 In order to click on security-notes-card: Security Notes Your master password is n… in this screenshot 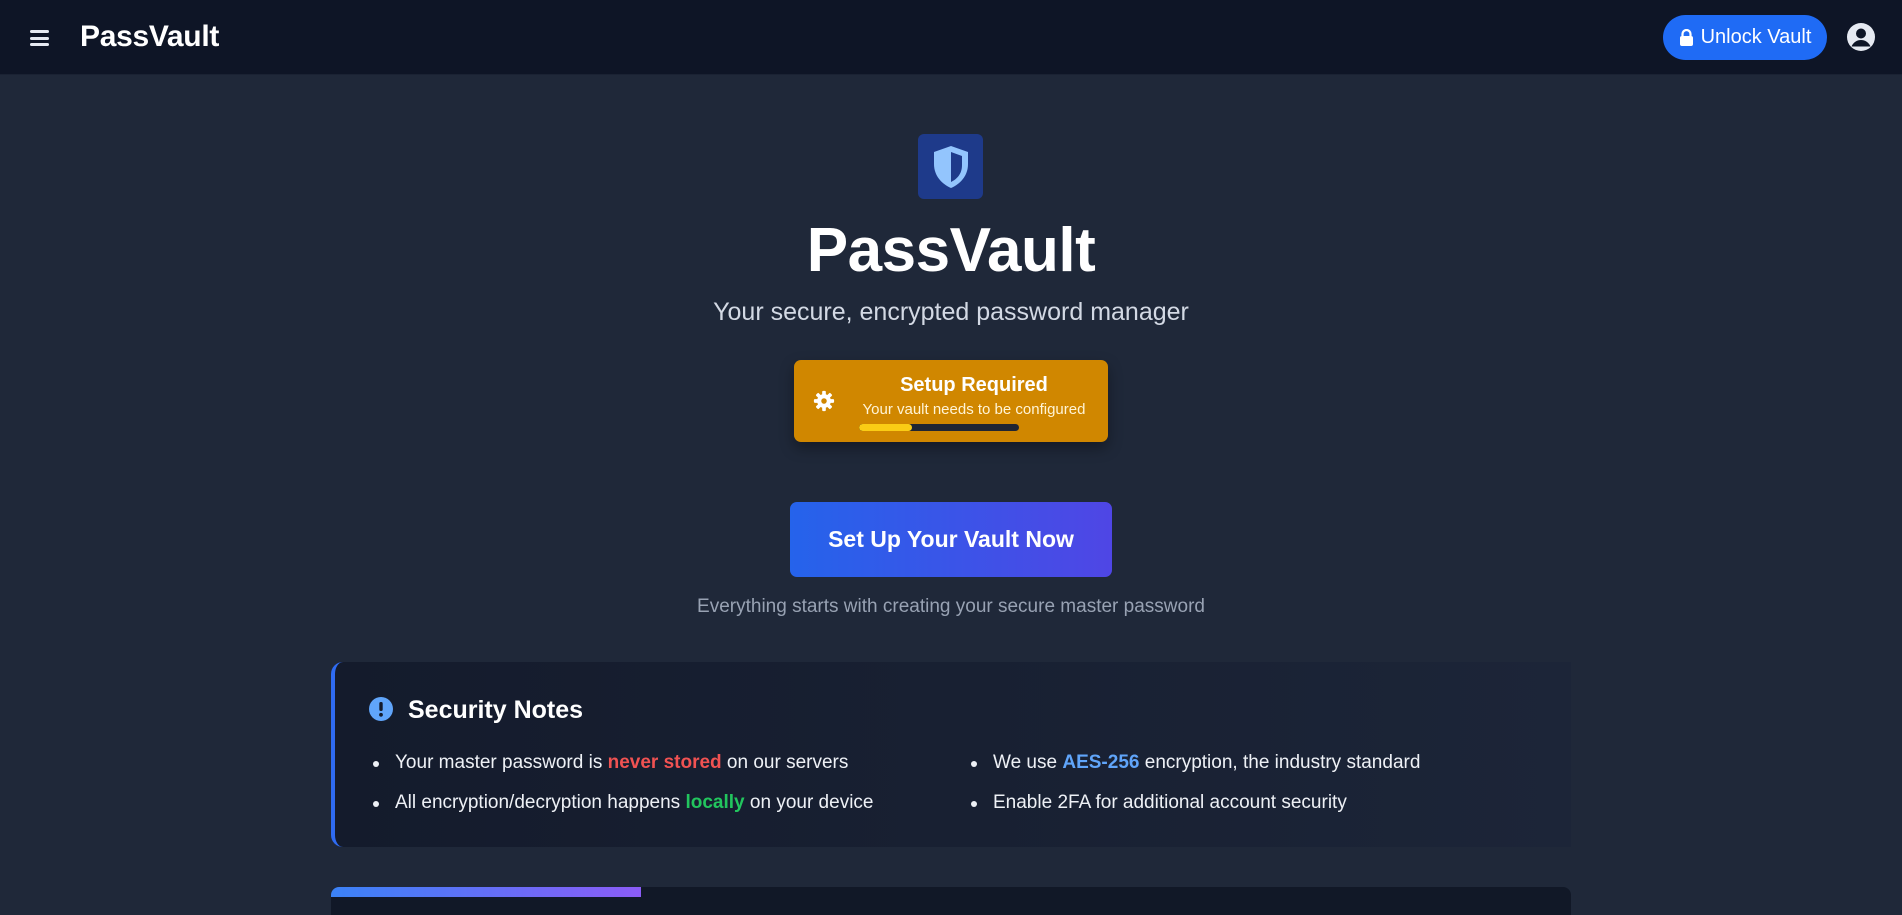, I will do `click(951, 754)`.